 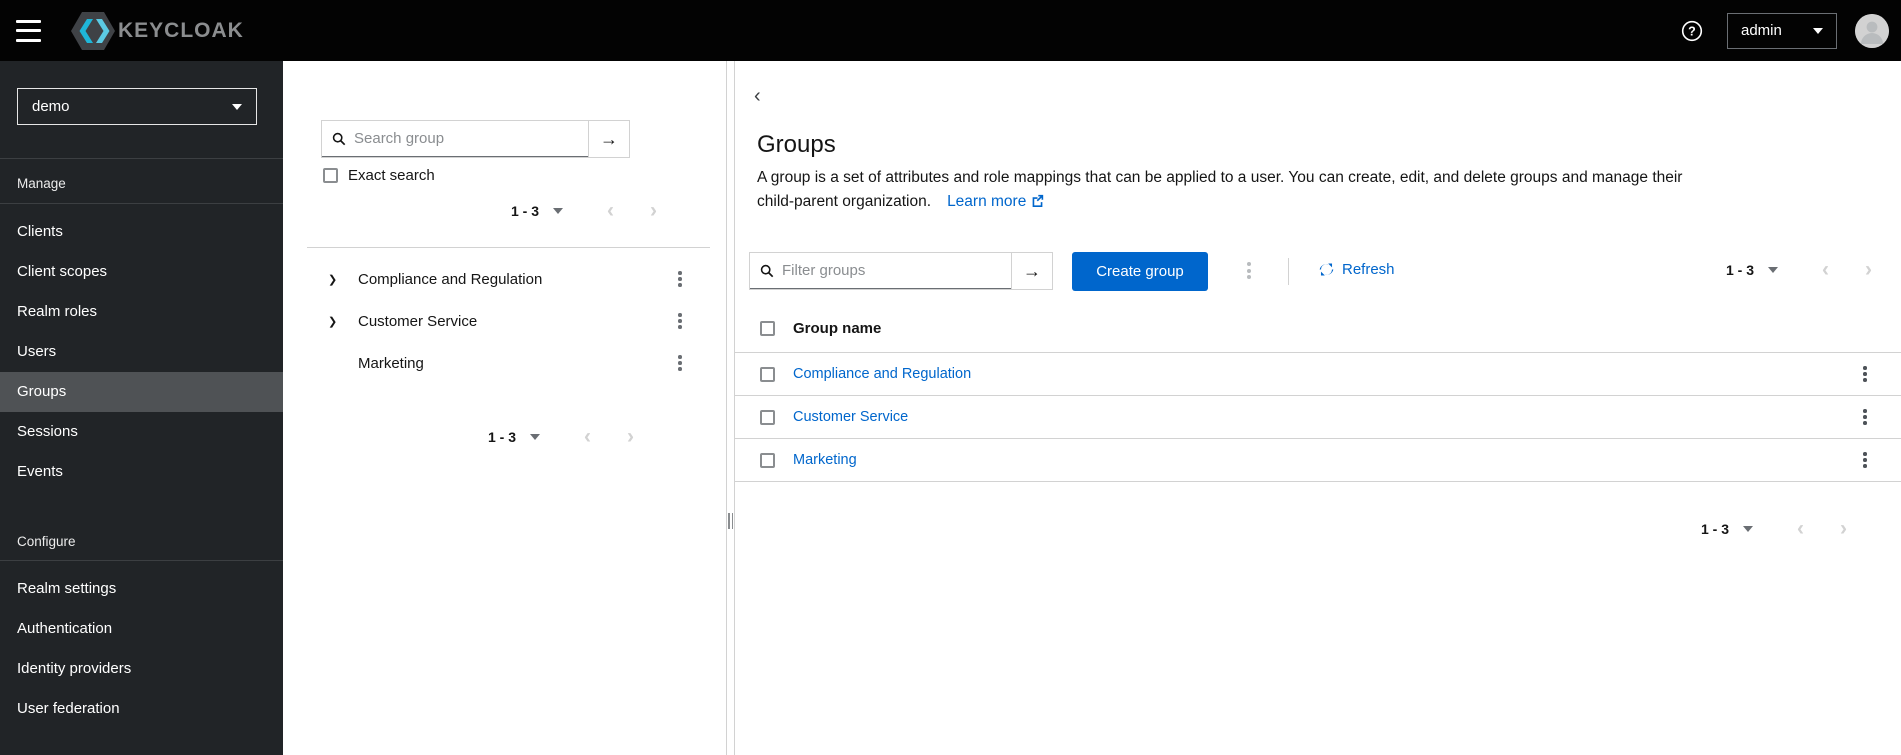 What do you see at coordinates (141, 589) in the screenshot?
I see `sidebar-item-realm-settings: Realm settings` at bounding box center [141, 589].